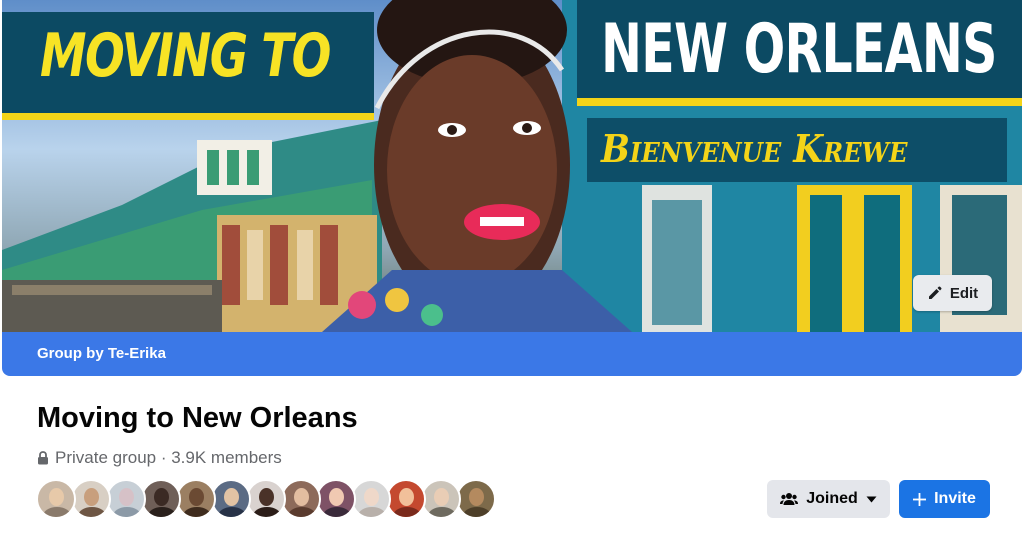  I want to click on edit-cover-button: Edit, so click(952, 293).